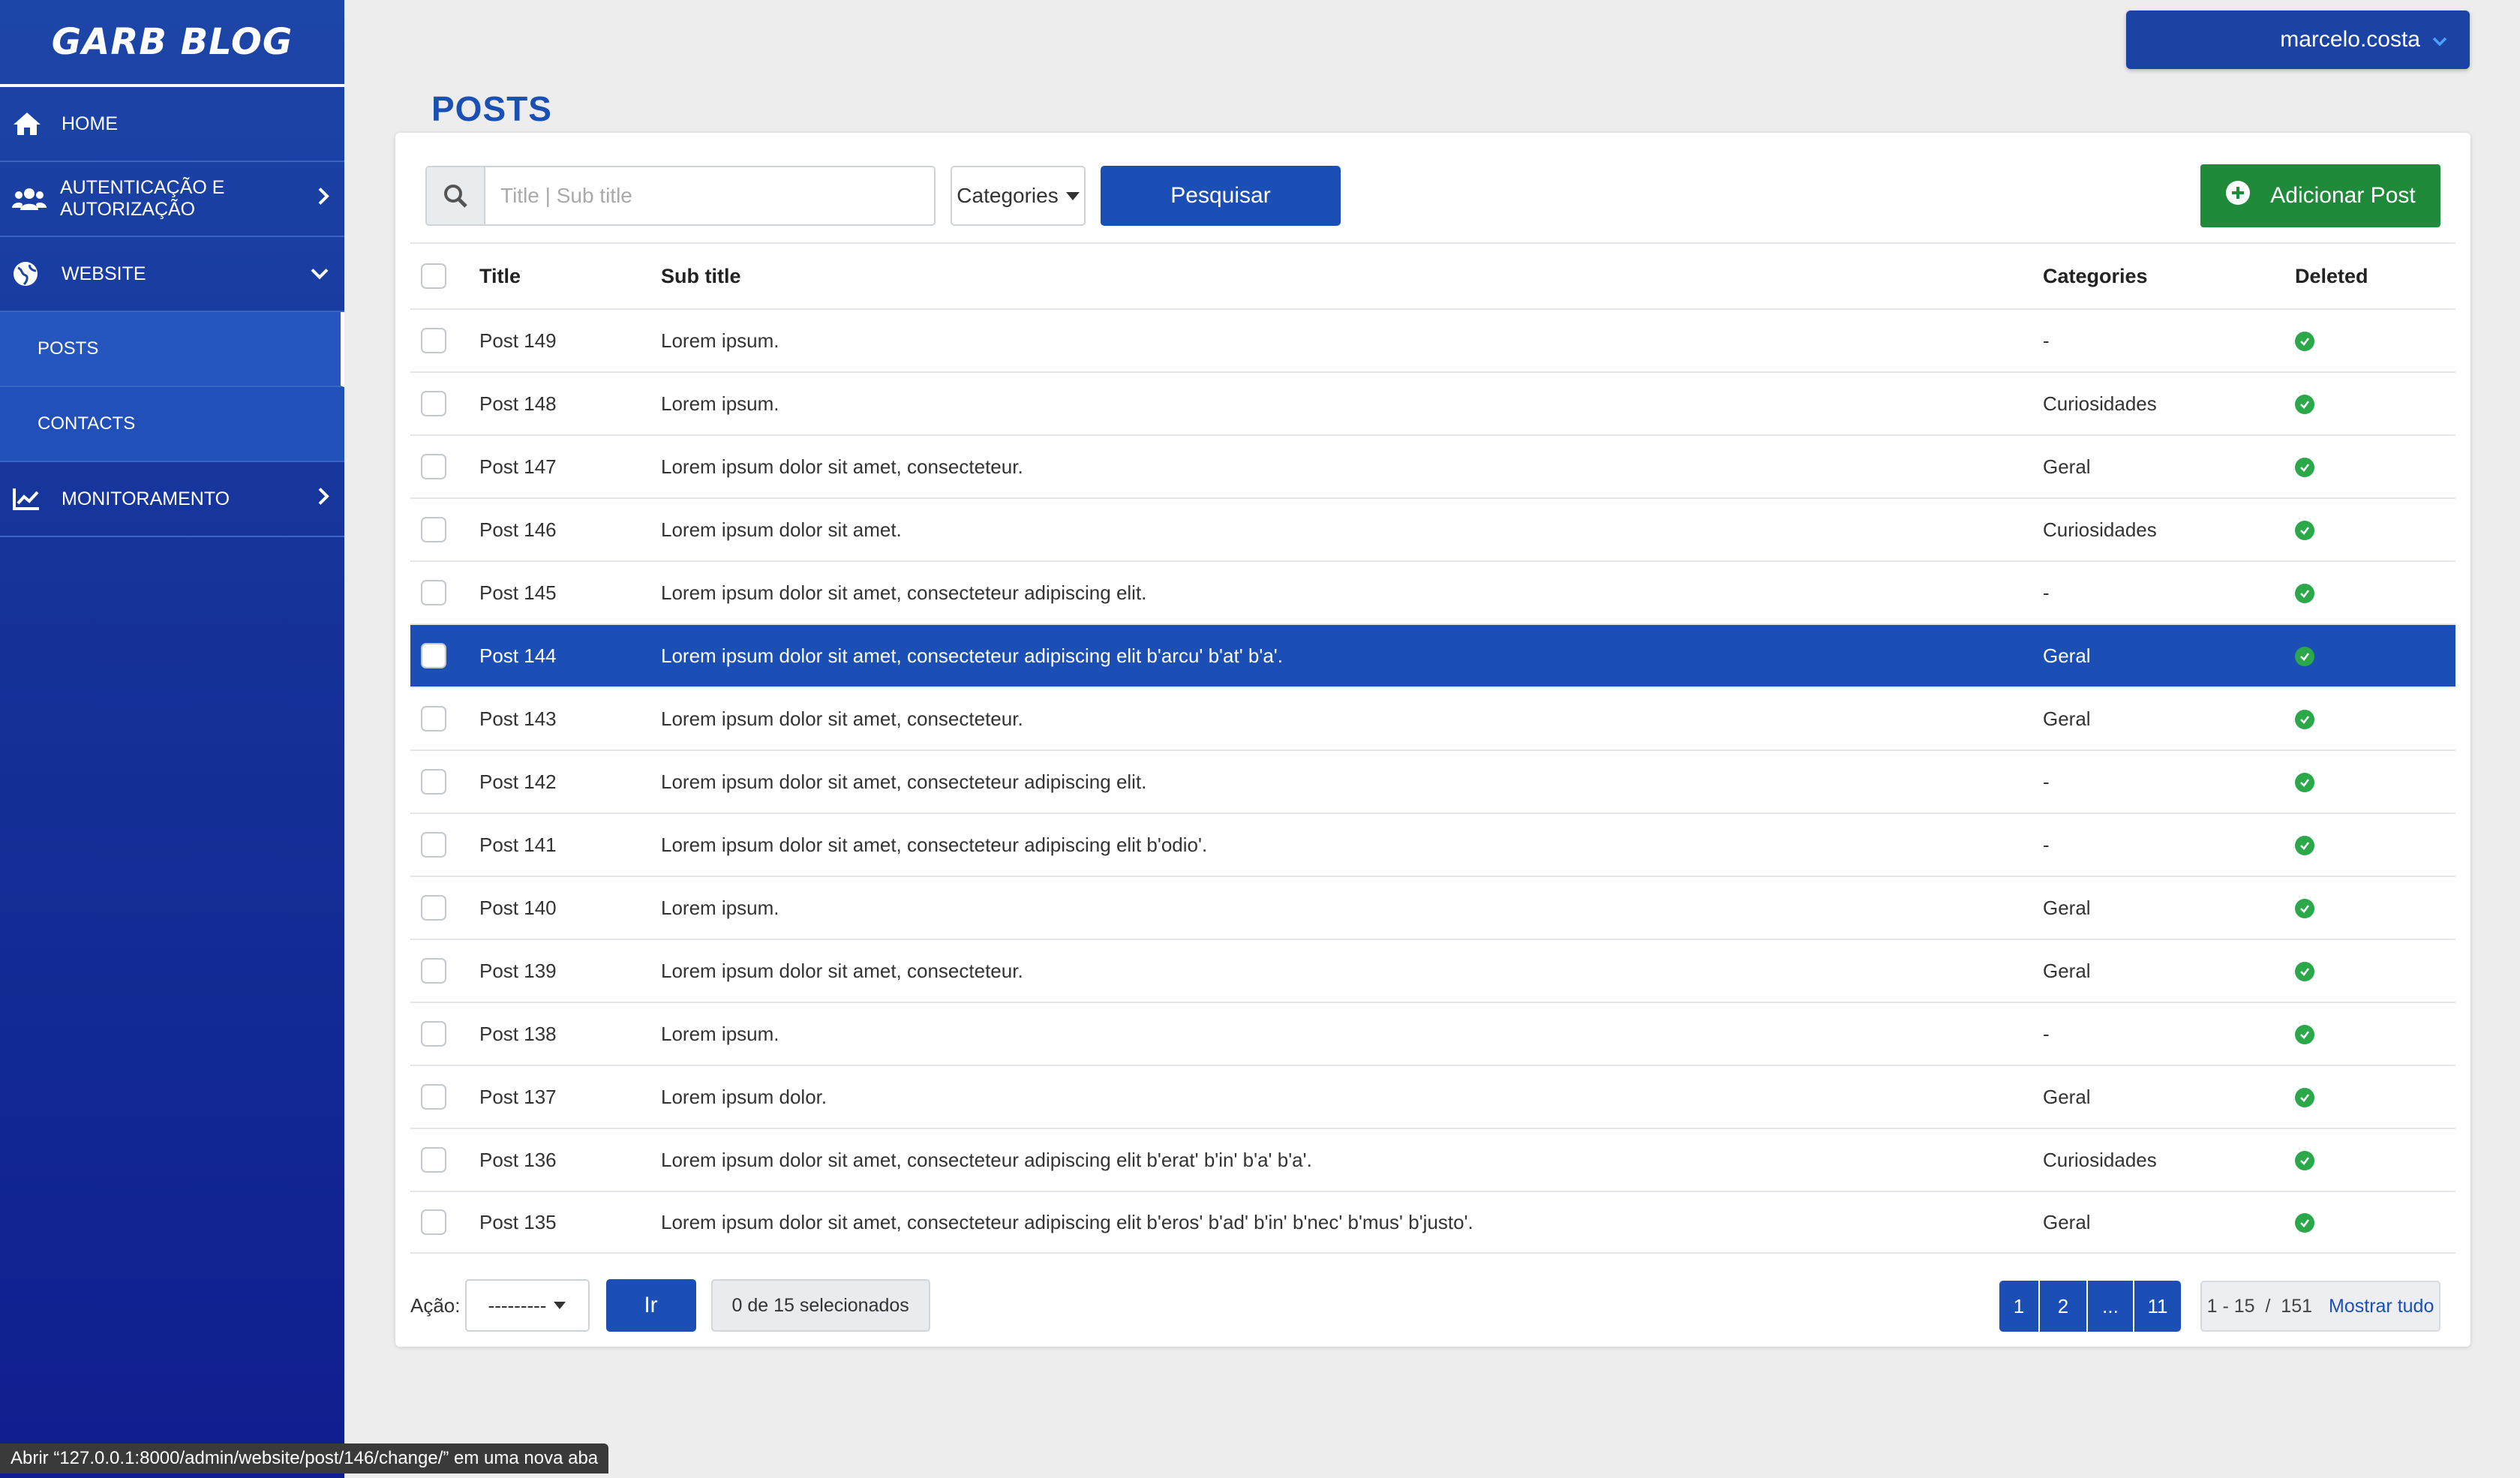 This screenshot has height=1478, width=2520. I want to click on selected-count: 0 de 15 selecionados, so click(820, 1305).